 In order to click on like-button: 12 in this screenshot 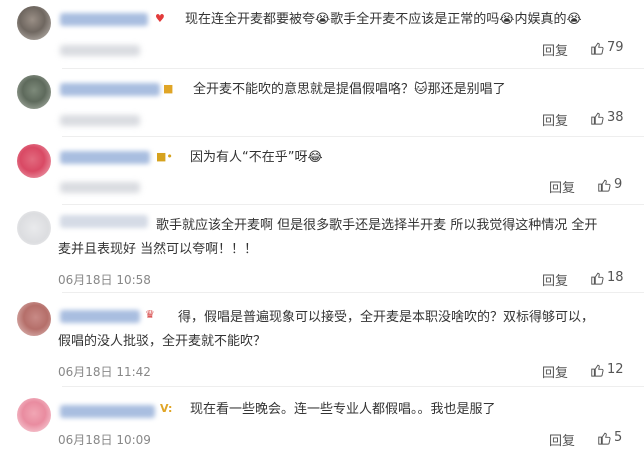, I will do `click(607, 369)`.